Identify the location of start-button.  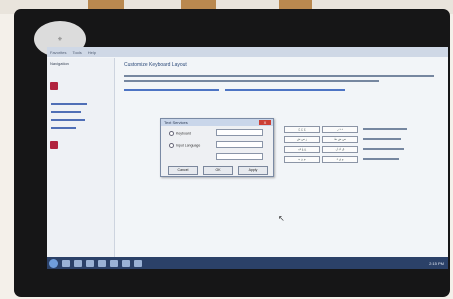
(53, 263).